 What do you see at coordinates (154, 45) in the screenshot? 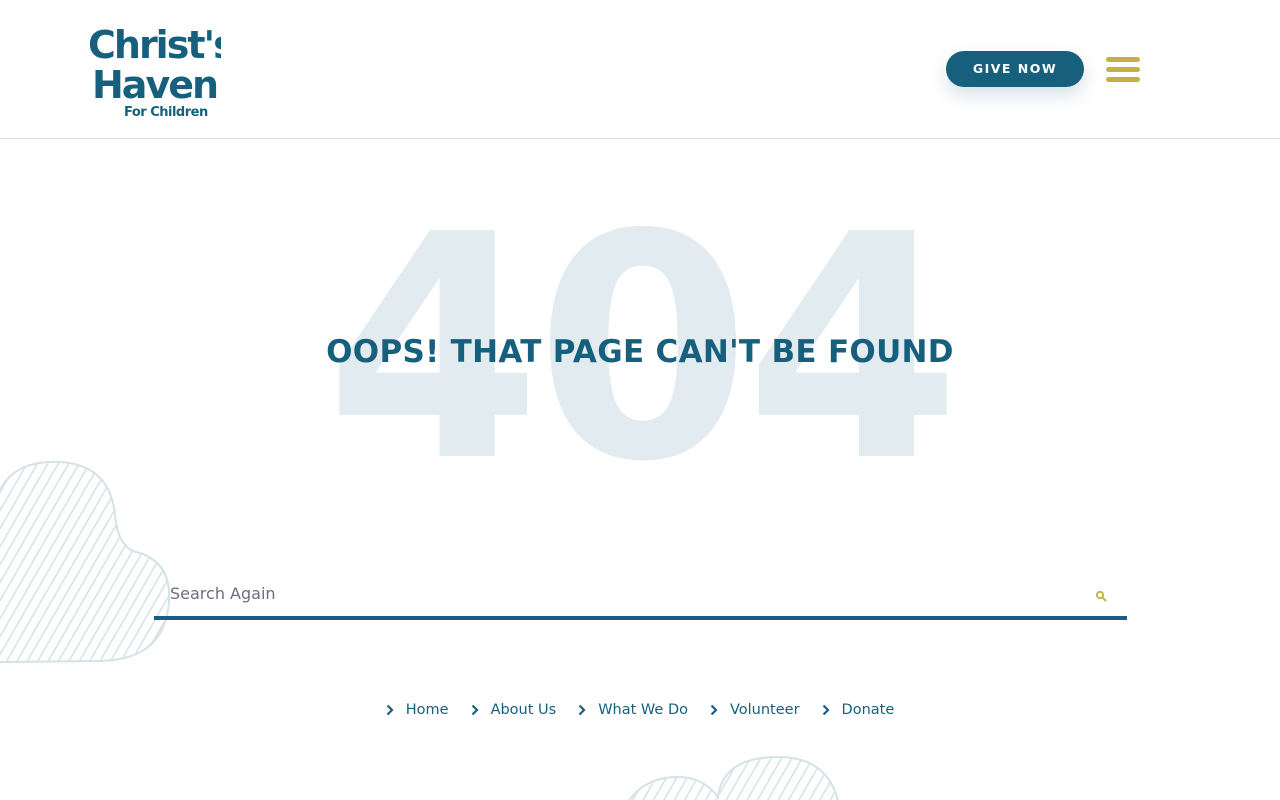
I see `svg-text: Christ's` at bounding box center [154, 45].